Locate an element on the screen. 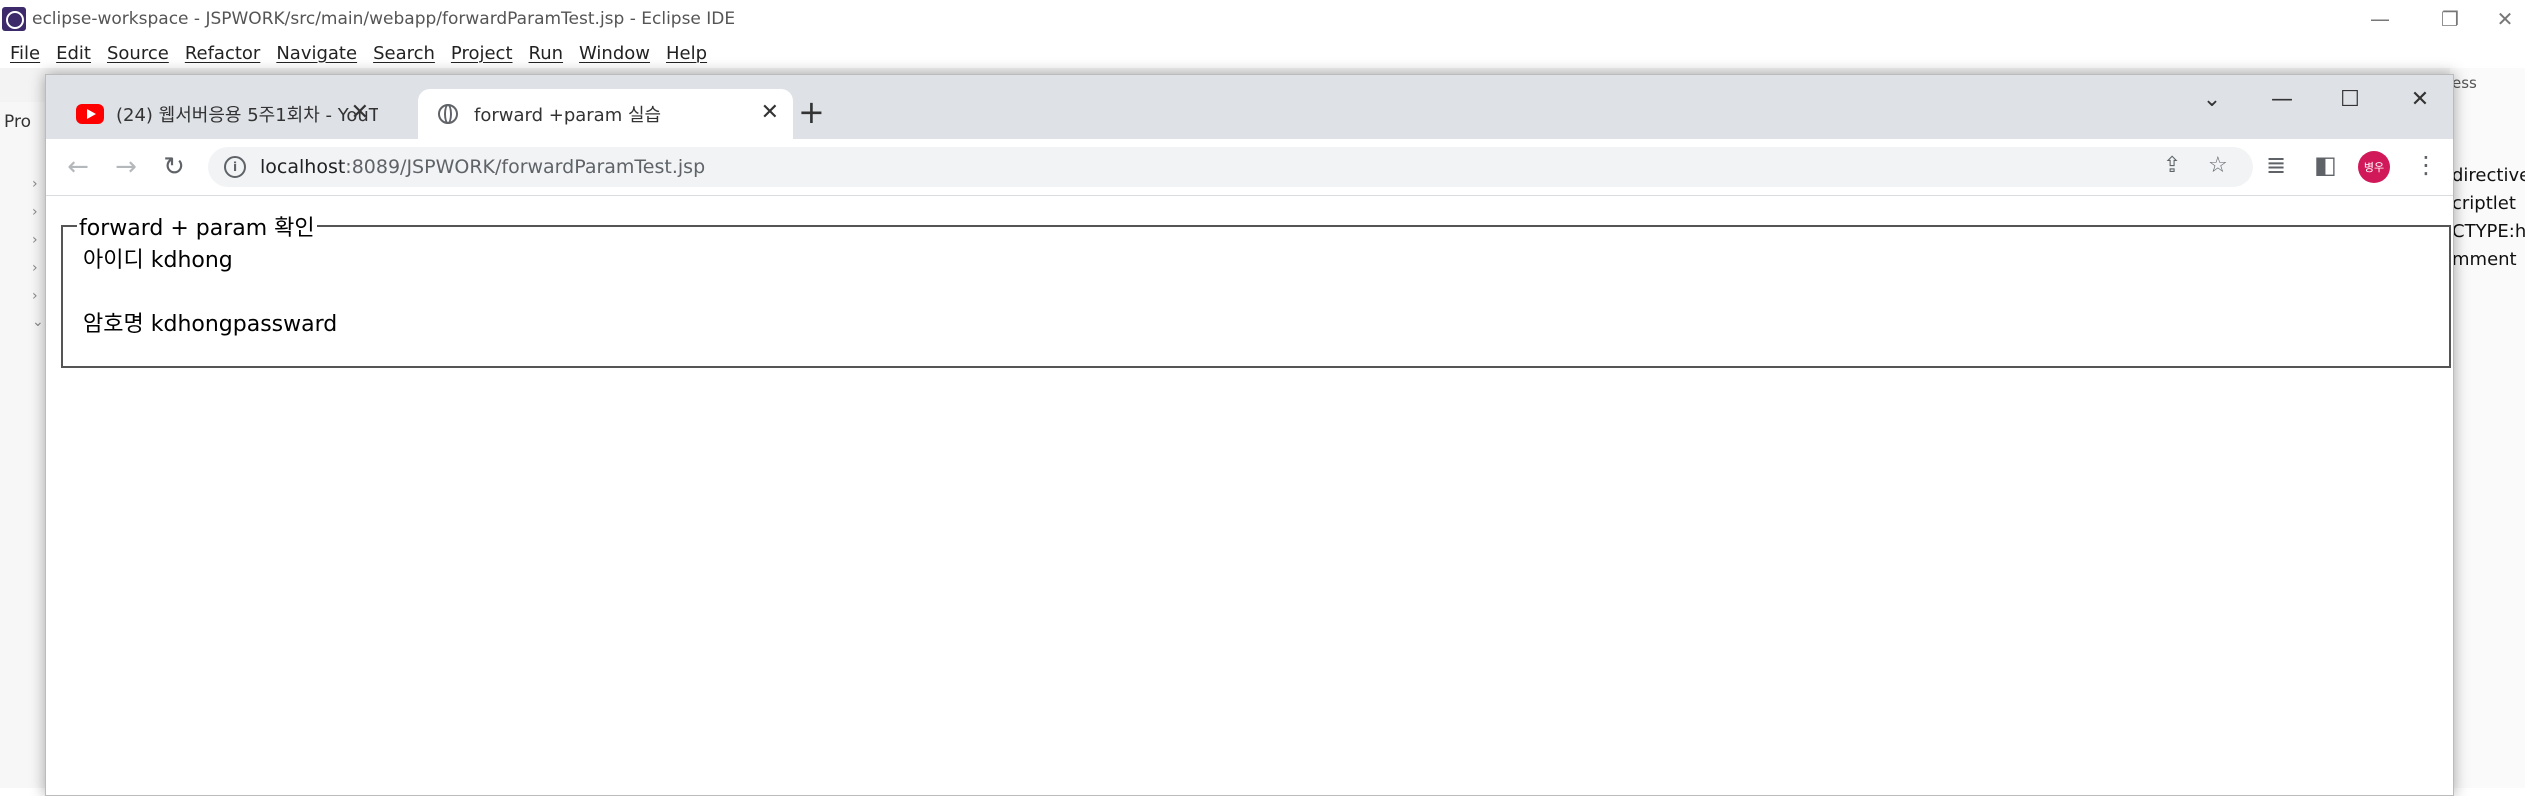 This screenshot has width=2525, height=796. side-panel-icon: ◧ is located at coordinates (2325, 165).